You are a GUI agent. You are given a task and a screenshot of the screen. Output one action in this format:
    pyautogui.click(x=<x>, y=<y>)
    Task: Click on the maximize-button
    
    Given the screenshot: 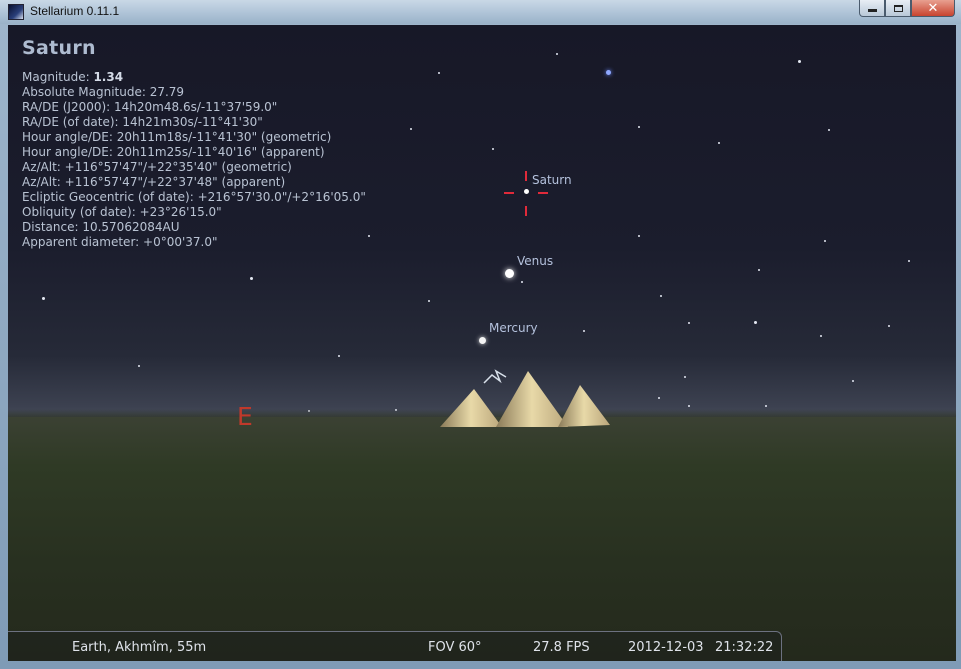 What is the action you would take?
    pyautogui.click(x=898, y=8)
    